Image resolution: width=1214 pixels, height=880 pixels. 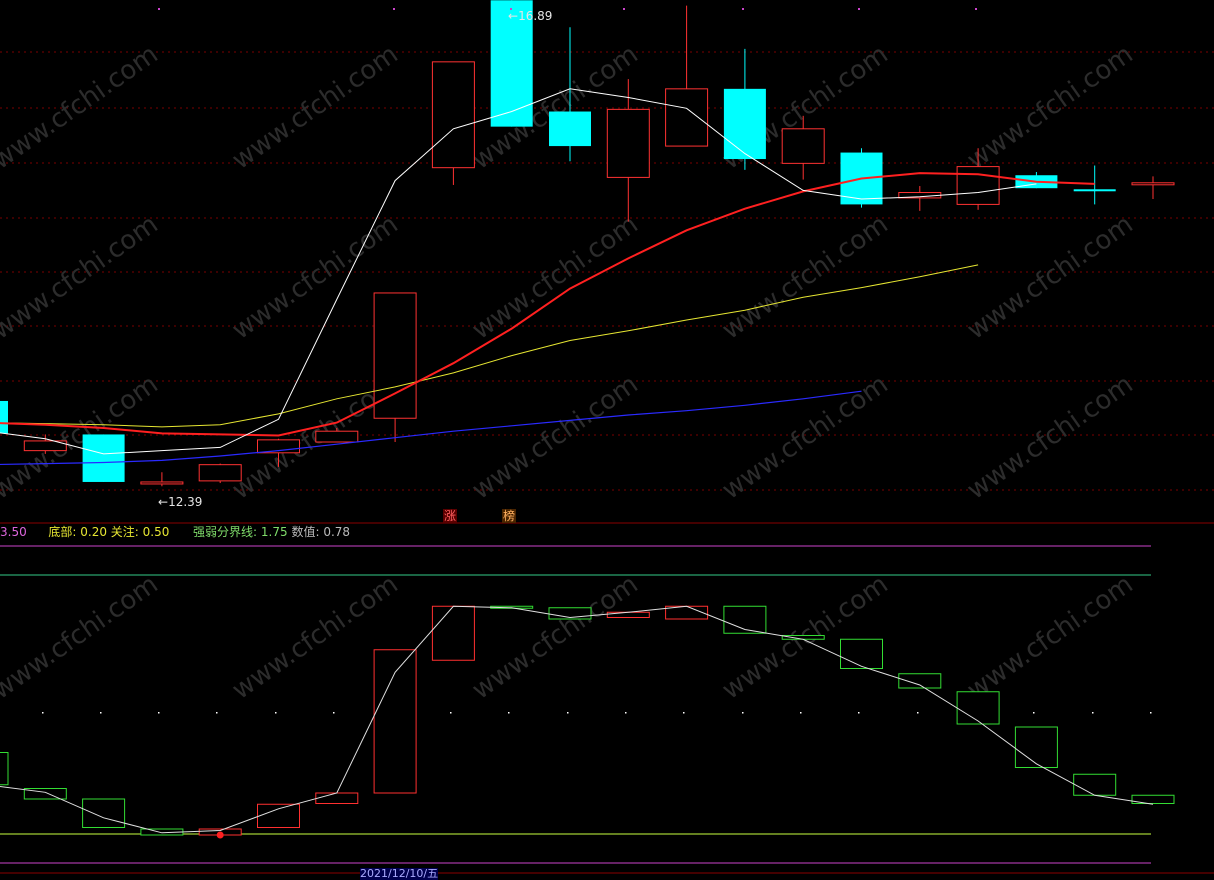 What do you see at coordinates (337, 532) in the screenshot?
I see `value-value: 0.78` at bounding box center [337, 532].